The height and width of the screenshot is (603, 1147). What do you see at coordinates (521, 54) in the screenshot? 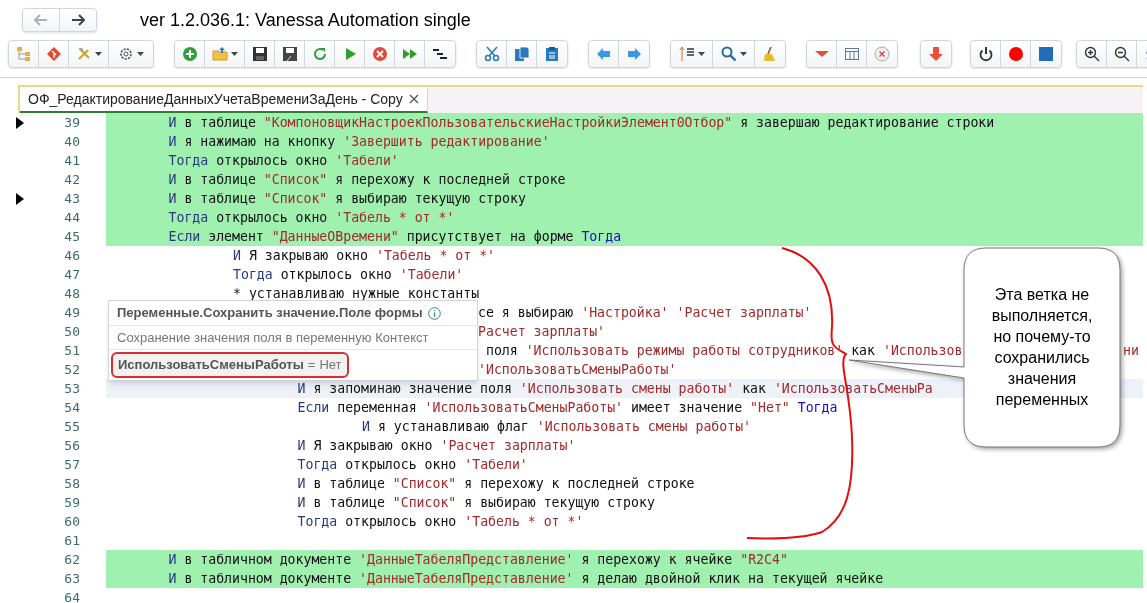
I see `copy-icon` at bounding box center [521, 54].